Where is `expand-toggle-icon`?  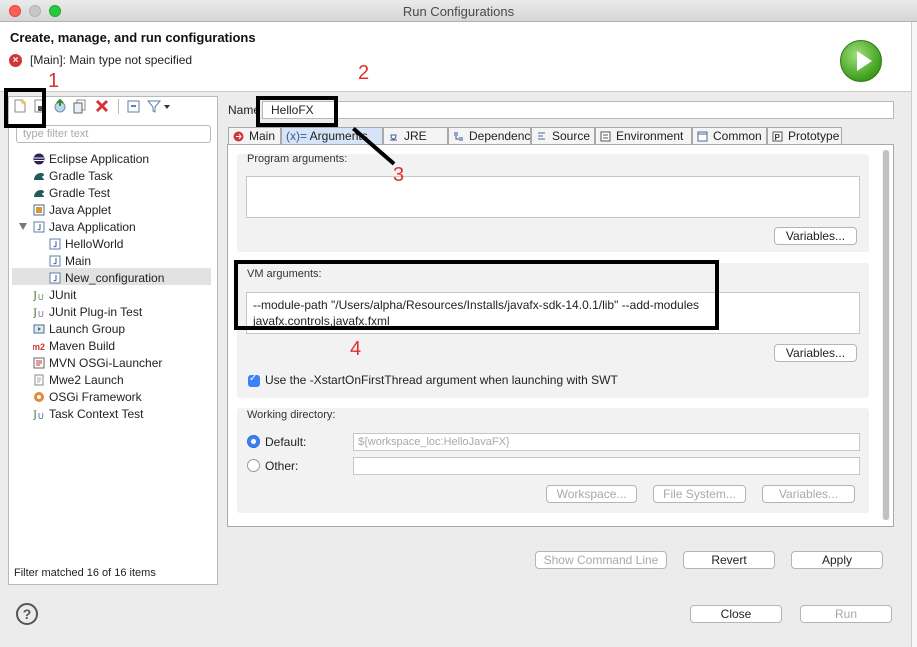 expand-toggle-icon is located at coordinates (23, 226).